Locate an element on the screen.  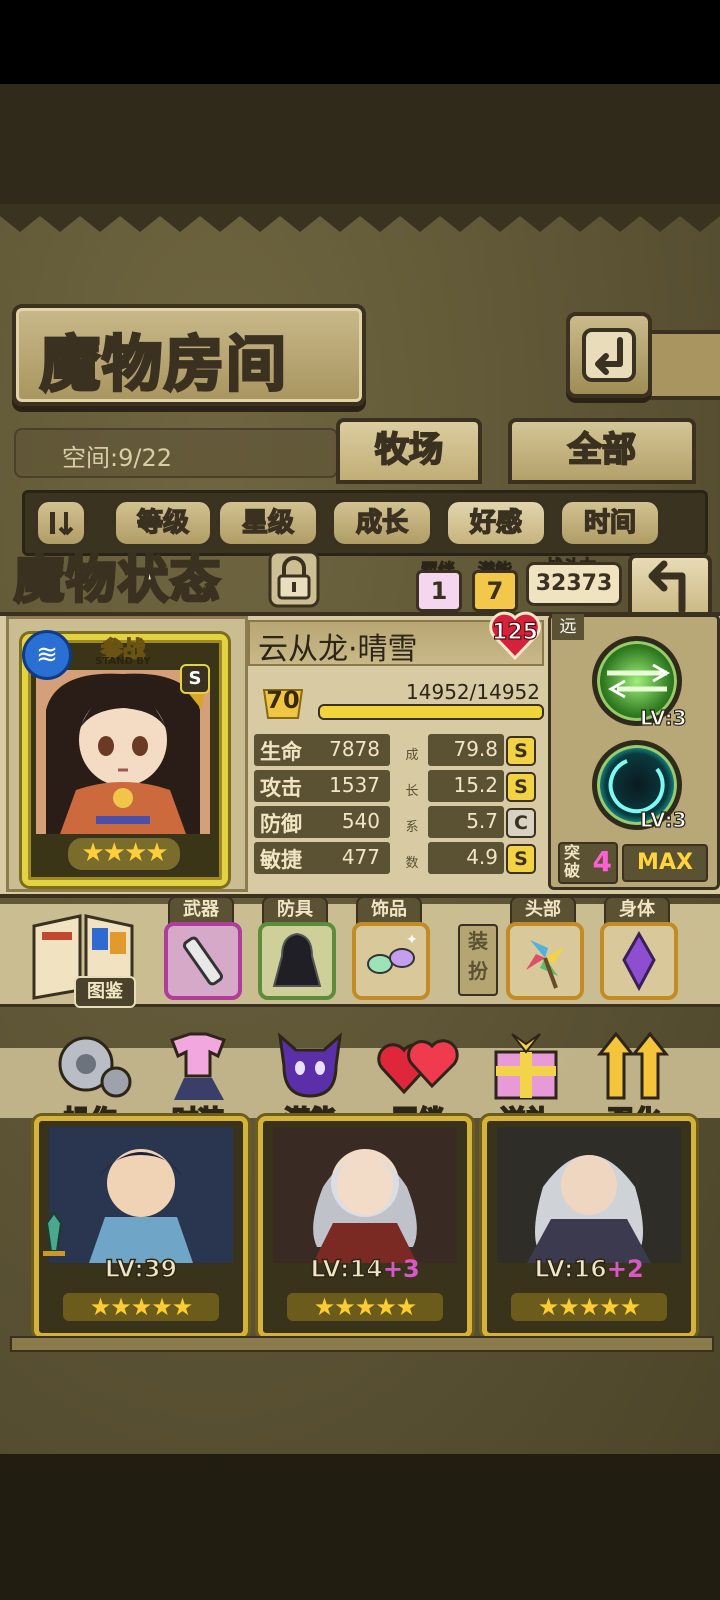
weapon-slot is located at coordinates (203, 961).